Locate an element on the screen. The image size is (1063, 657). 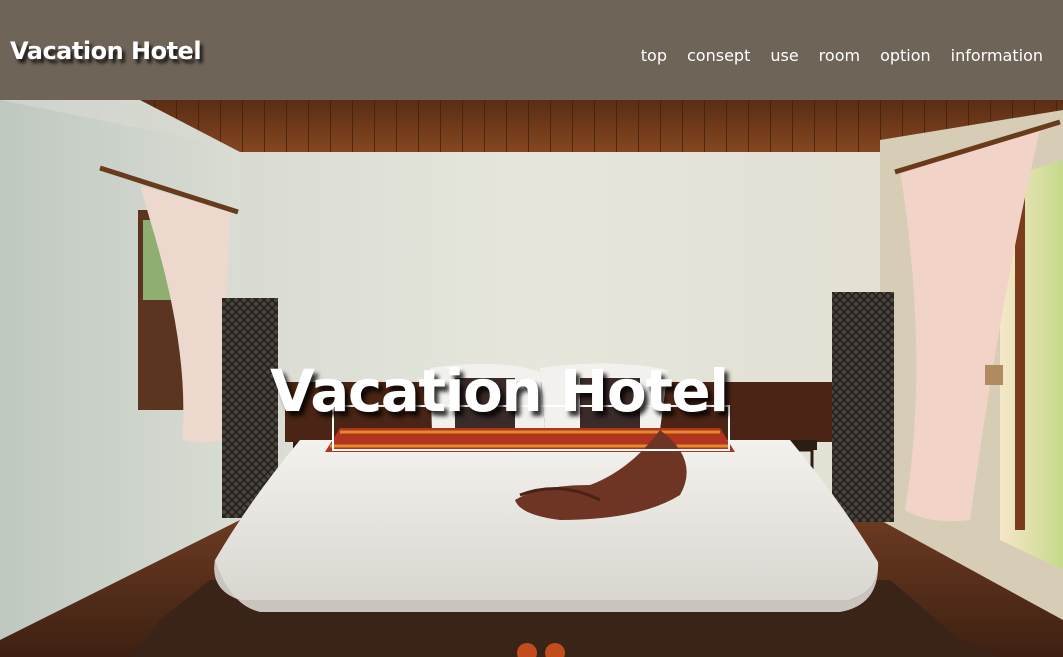
hero-title: Vacation Hotel is located at coordinates (499, 391).